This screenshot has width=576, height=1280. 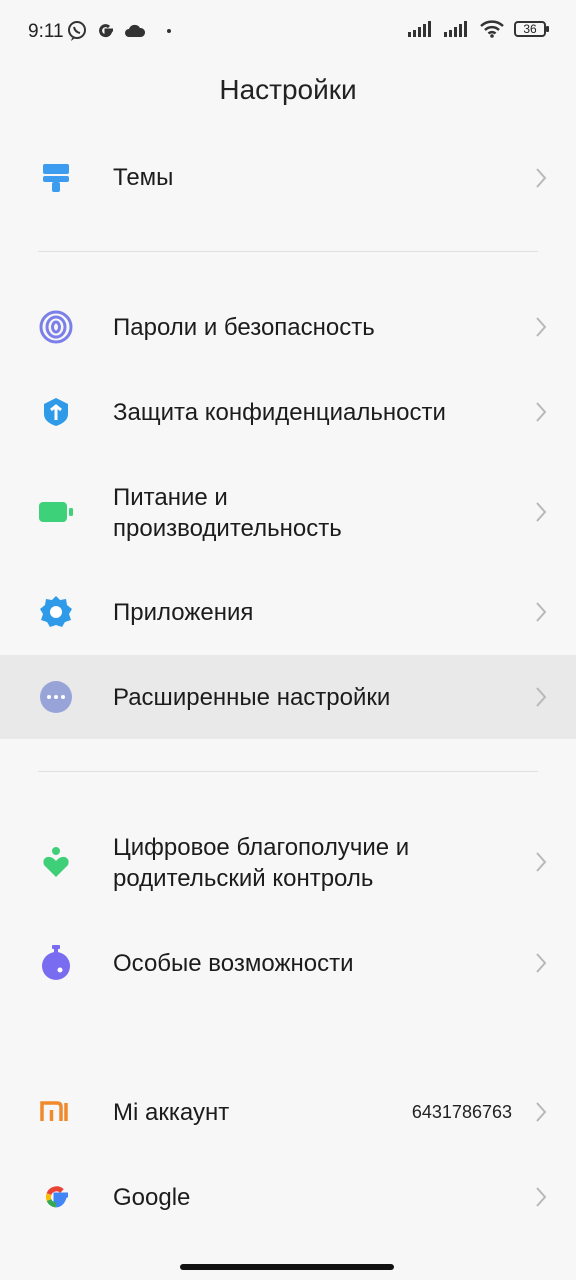 I want to click on page-title: Настройки, so click(x=288, y=89).